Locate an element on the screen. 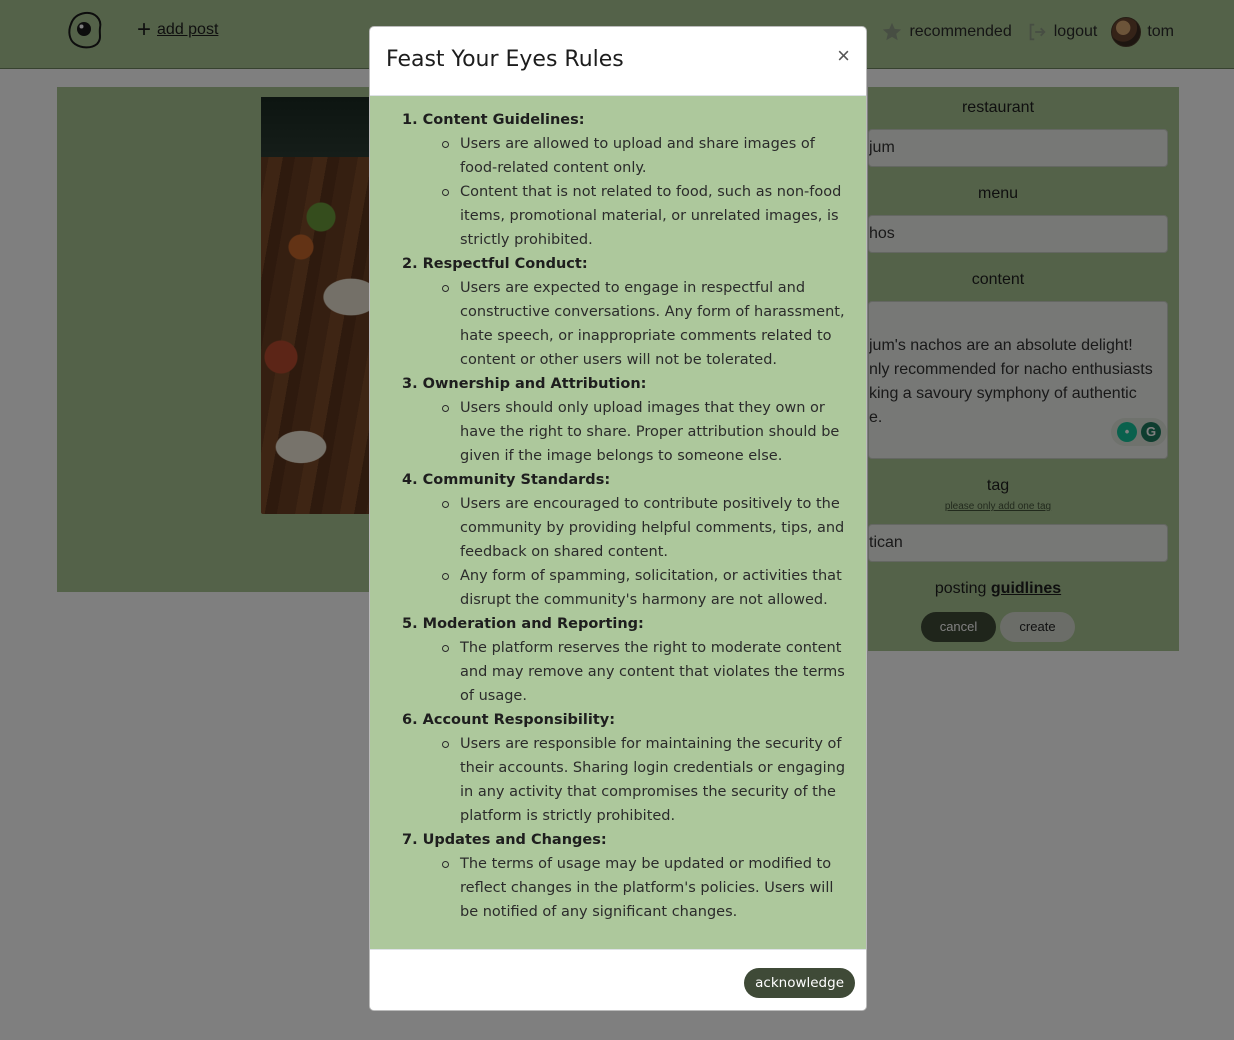 The height and width of the screenshot is (1040, 1234). rule-heading: 6. Account Responsibility: is located at coordinates (509, 720).